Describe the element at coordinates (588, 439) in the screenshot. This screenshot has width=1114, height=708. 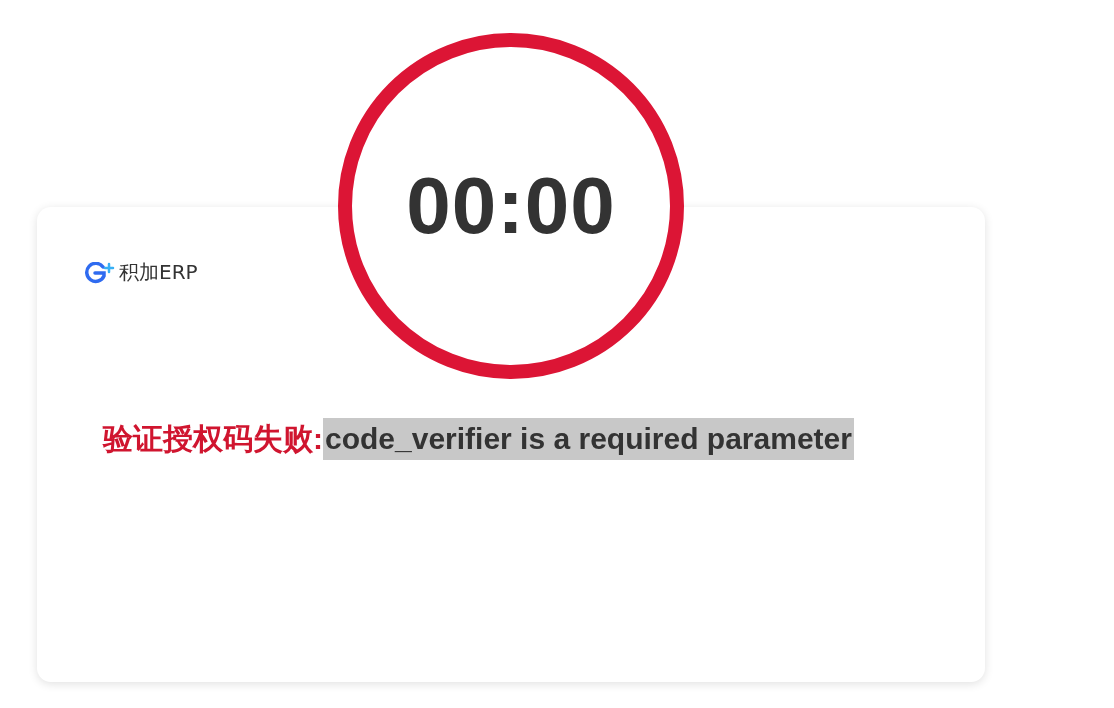
I see `error-detail: code_verifier is a required parameter` at that location.